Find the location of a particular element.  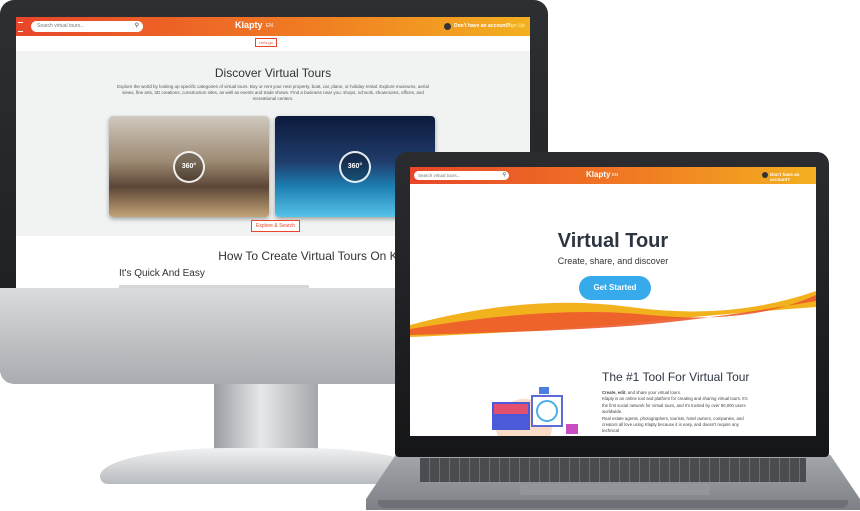

laptop-trackpad is located at coordinates (615, 489).